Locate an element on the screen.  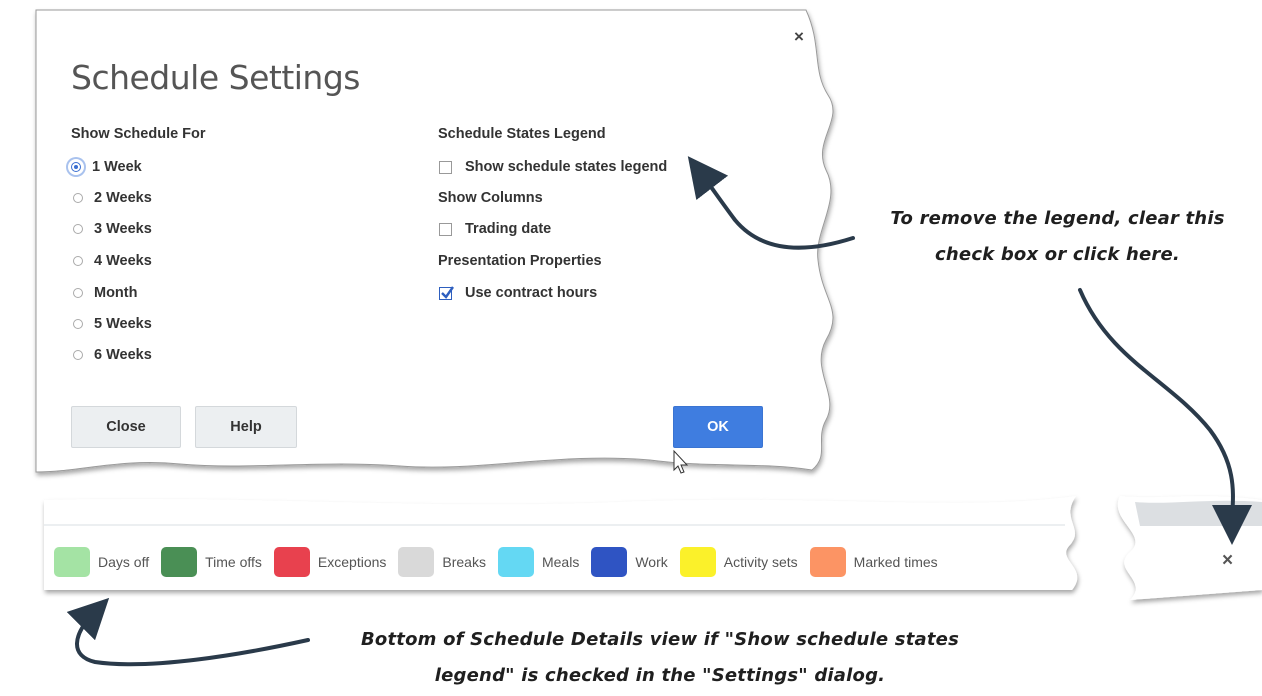
legend-swatch-days-off is located at coordinates (72, 562).